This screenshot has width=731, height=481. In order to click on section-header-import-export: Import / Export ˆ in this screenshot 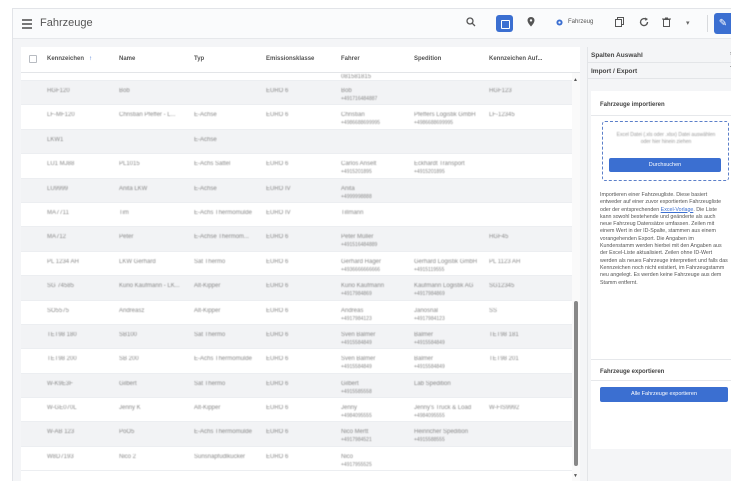, I will do `click(659, 71)`.